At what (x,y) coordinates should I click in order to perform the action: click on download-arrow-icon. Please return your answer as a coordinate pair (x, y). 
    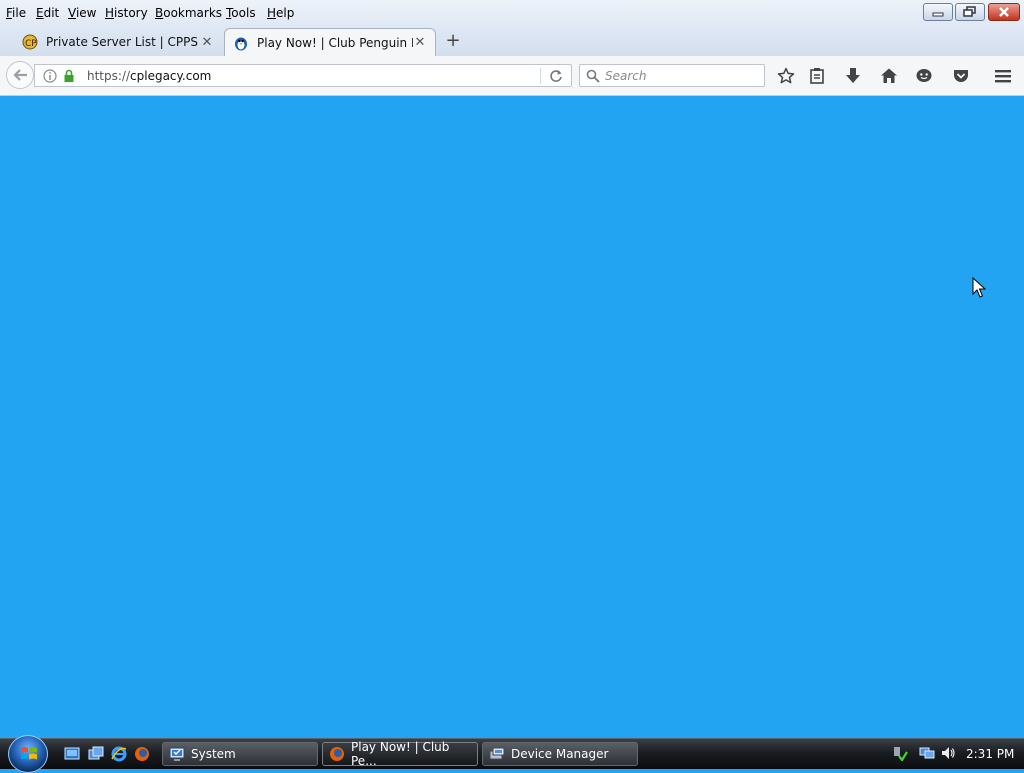
    Looking at the image, I should click on (853, 75).